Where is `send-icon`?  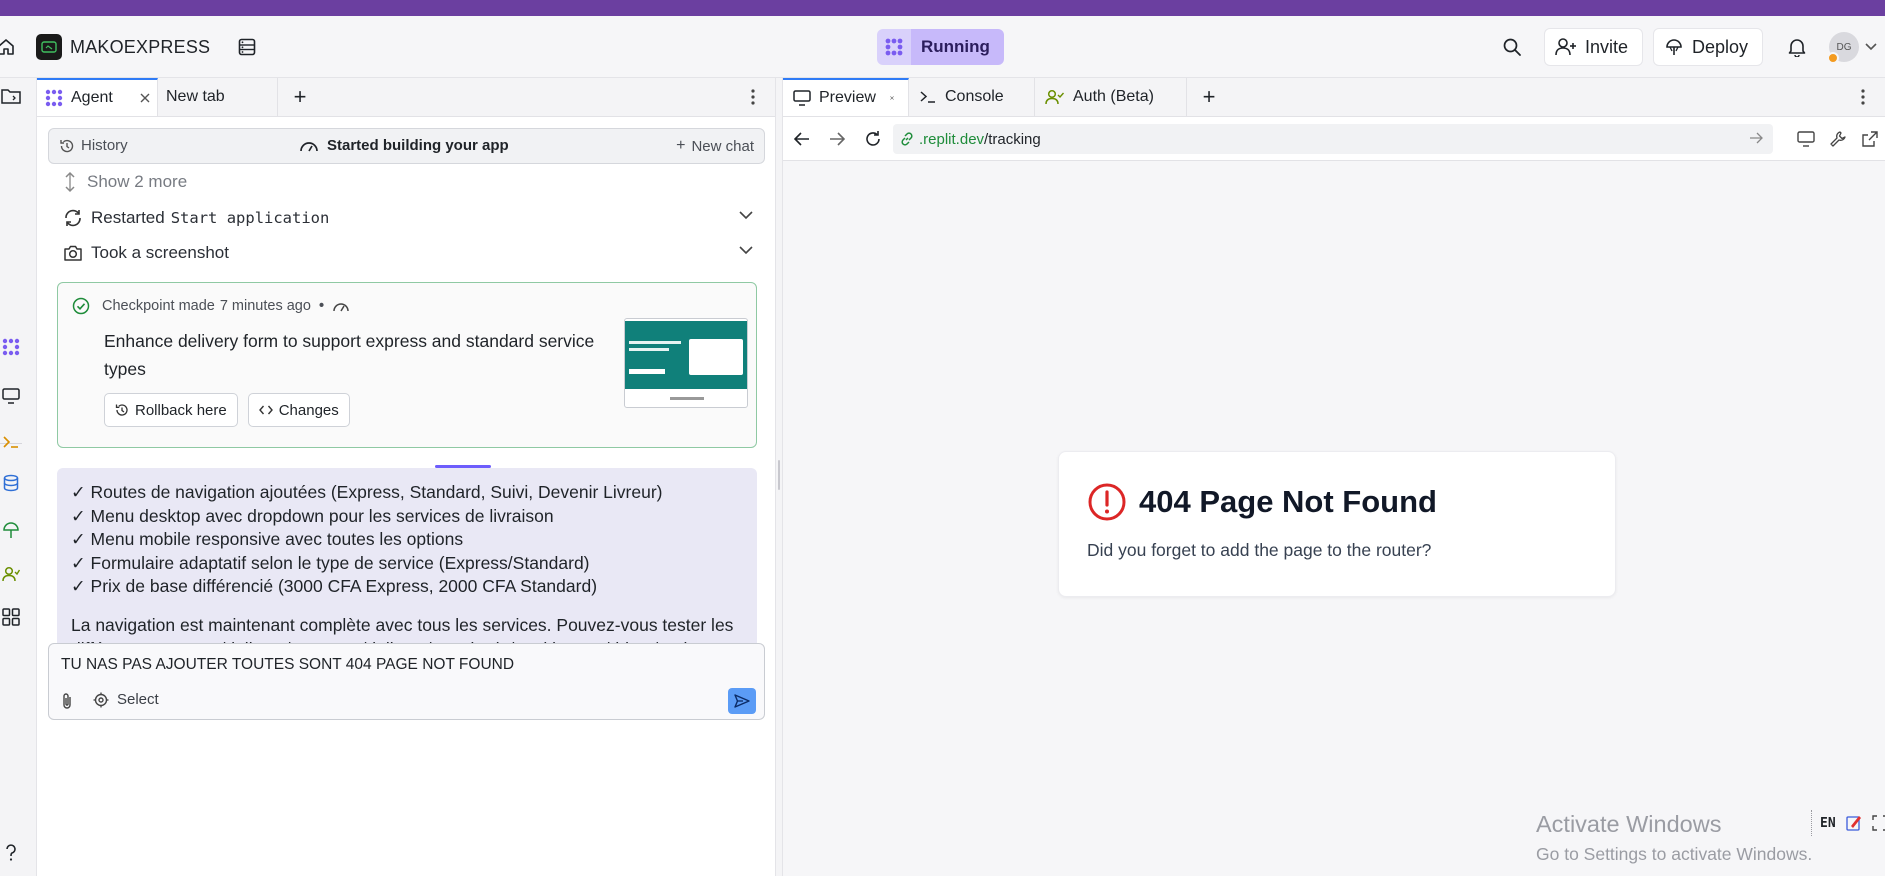
send-icon is located at coordinates (742, 701).